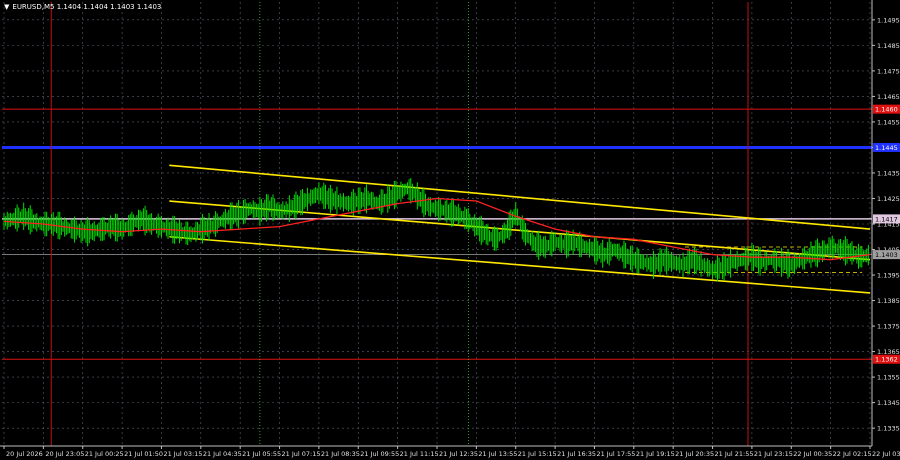  Describe the element at coordinates (86, 7) in the screenshot. I see `title-symbol-info: EURUSD,M5 1.1404 1.1404 1.1403 1.1403` at that location.